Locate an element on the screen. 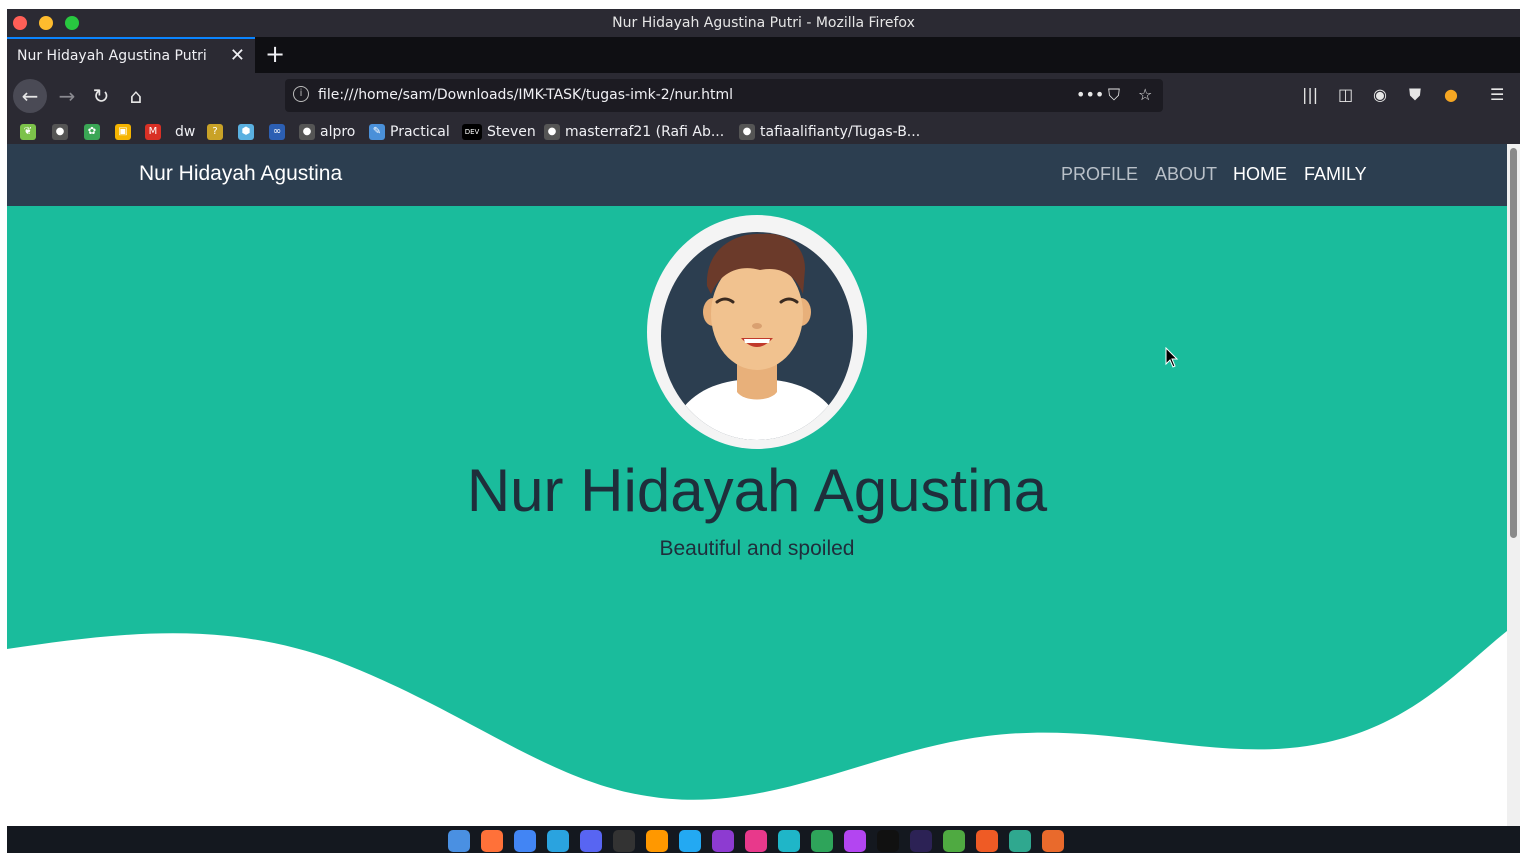 Image resolution: width=1523 pixels, height=853 pixels. nav-home: HOME is located at coordinates (1260, 174).